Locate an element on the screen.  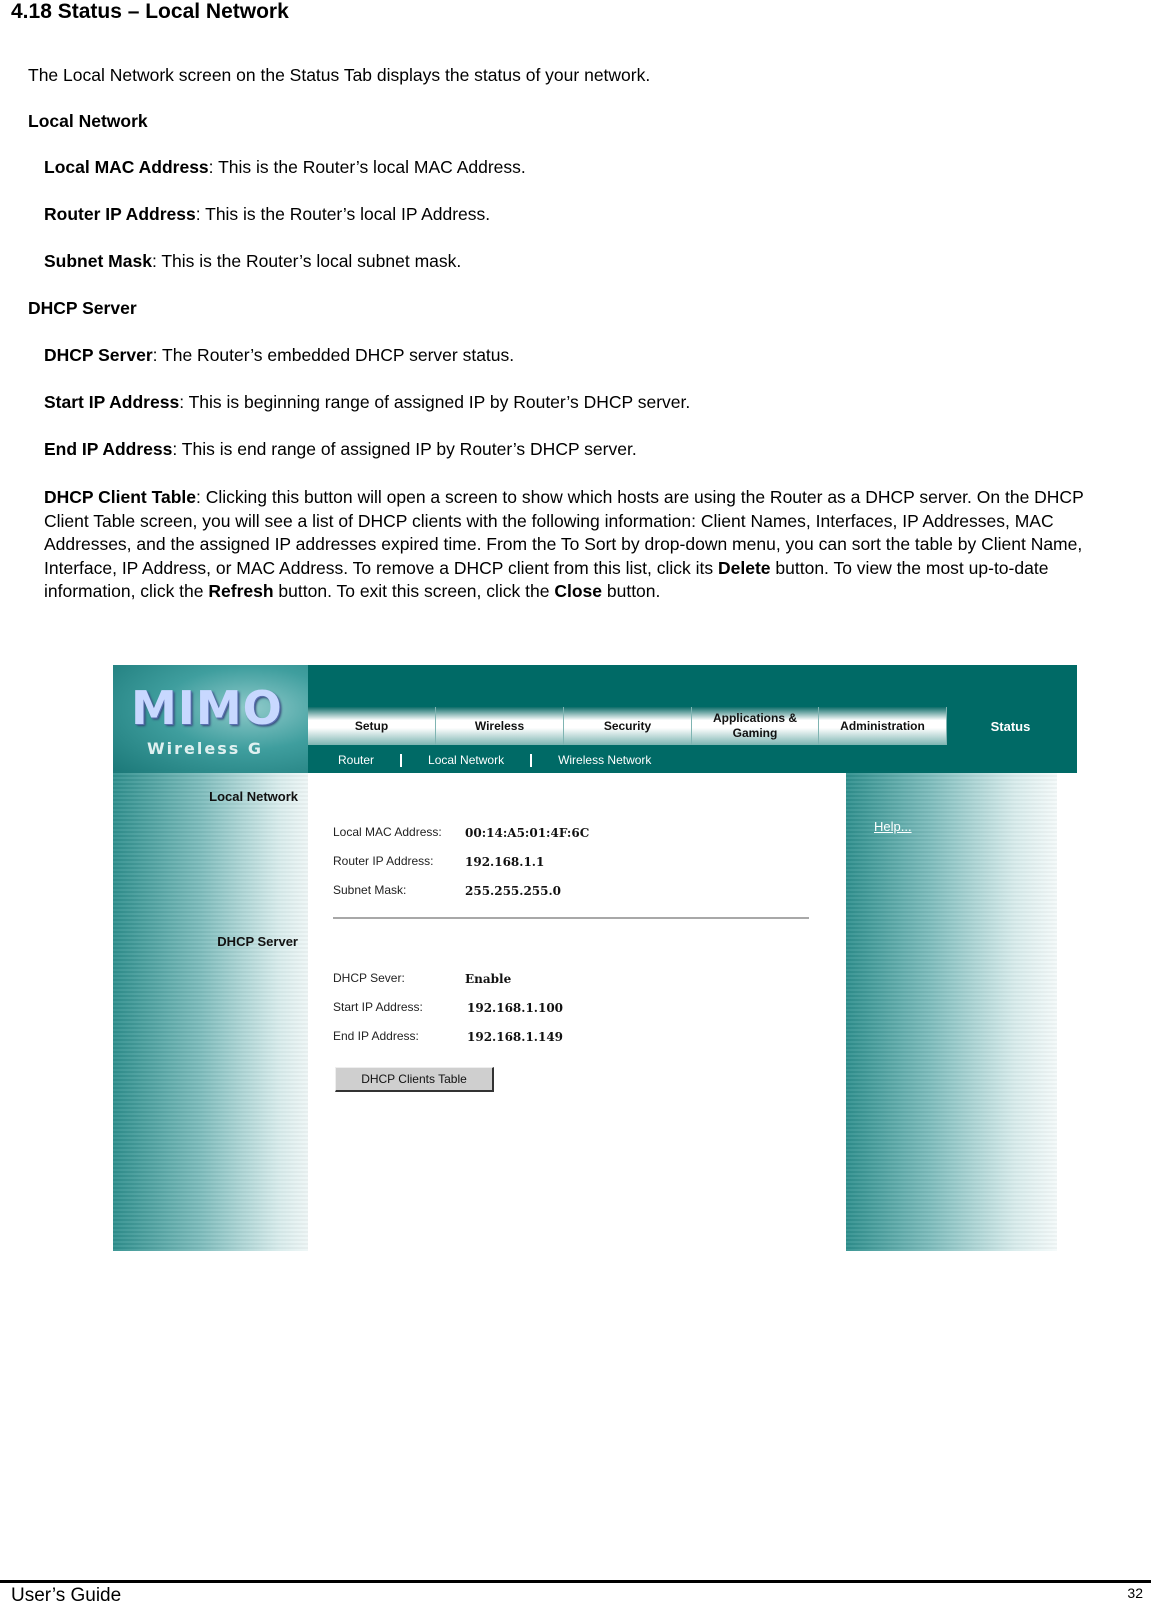
item-term: Subnet Mask is located at coordinates (98, 261).